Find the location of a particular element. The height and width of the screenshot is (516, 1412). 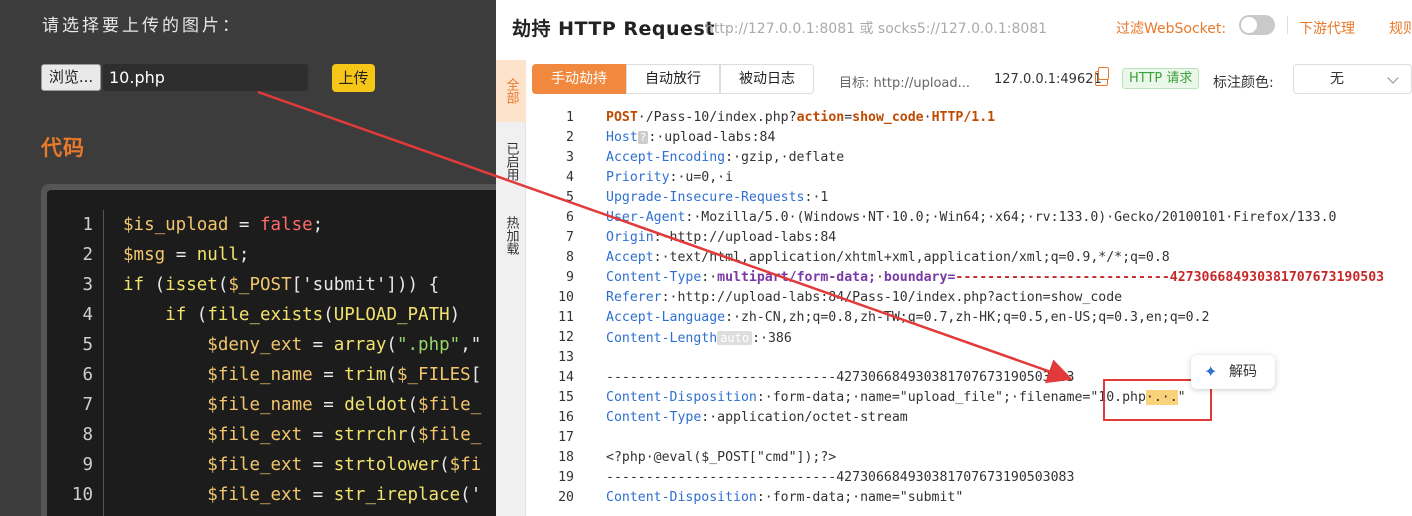

decode-label: 解码 is located at coordinates (1243, 372).